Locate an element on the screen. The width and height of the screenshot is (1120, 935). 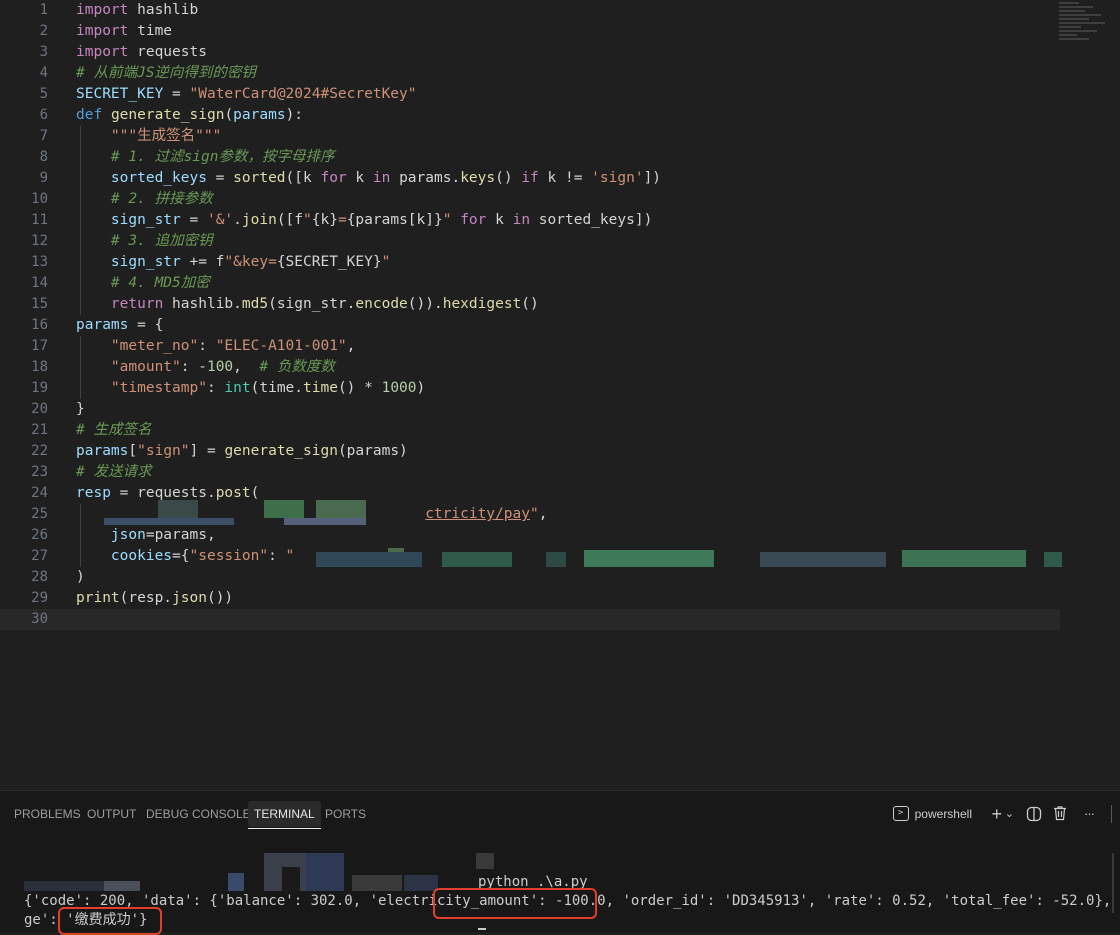
code-text: def generate_sign(params): is located at coordinates (190, 115).